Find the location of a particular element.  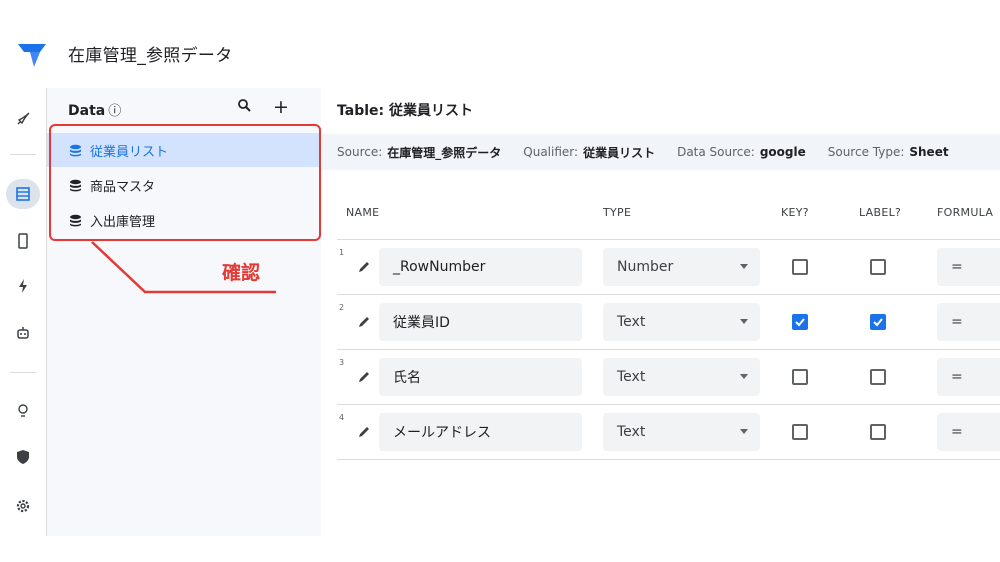

column-name-field: _RowNumber is located at coordinates (480, 267).